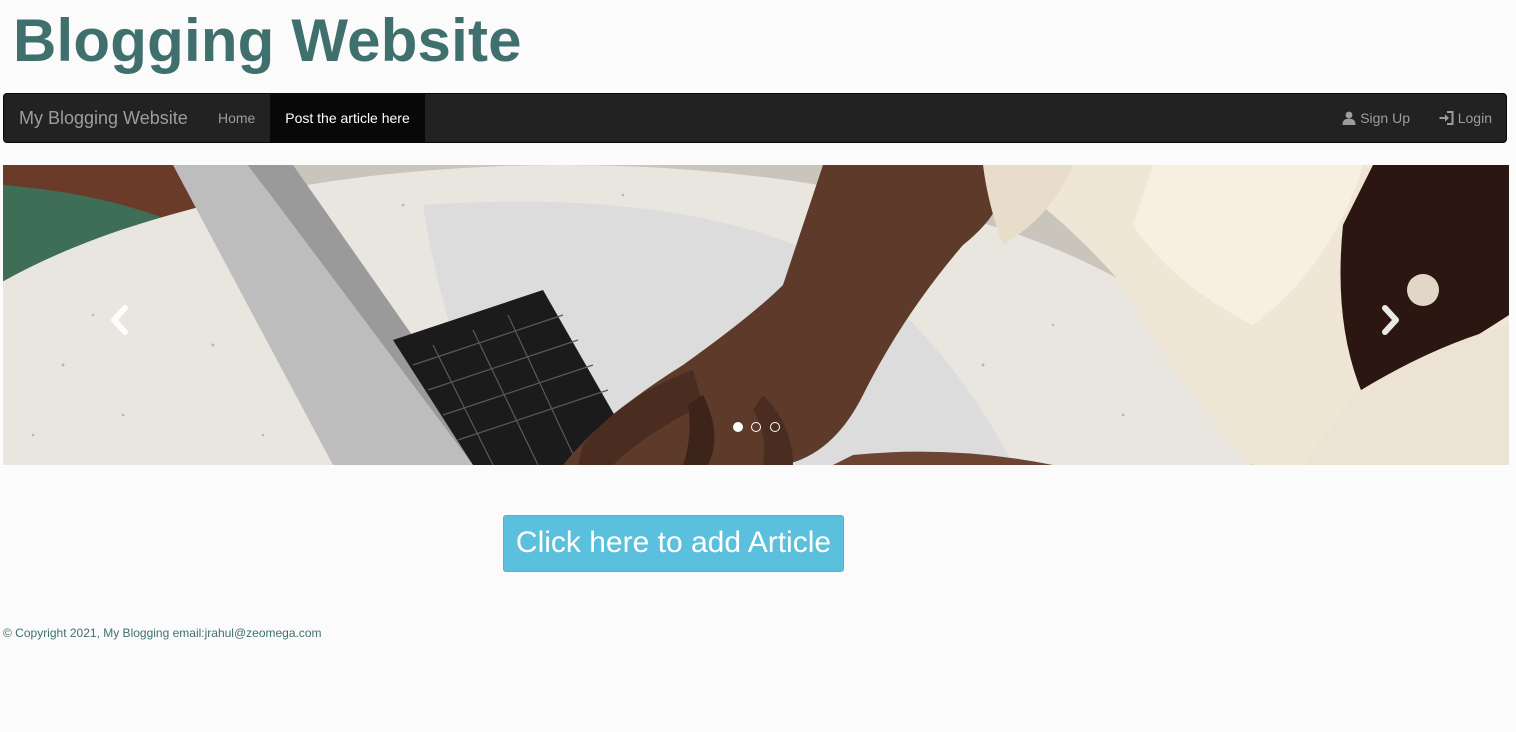  I want to click on nav-item-sign-up: Sign Up, so click(1376, 118).